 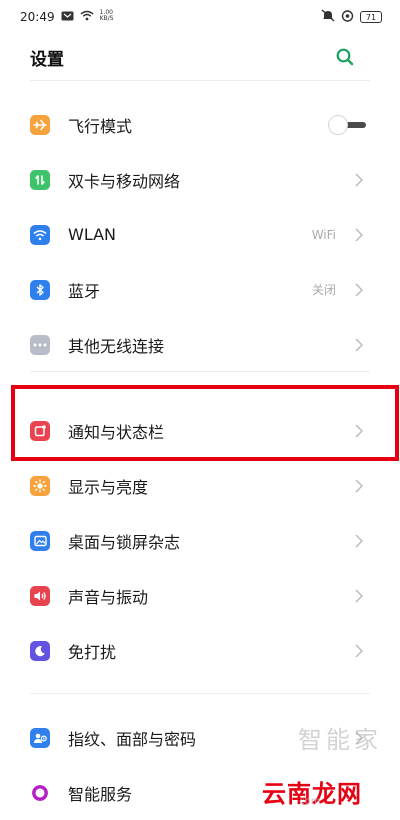 What do you see at coordinates (323, 290) in the screenshot?
I see `setting-value: 关闭` at bounding box center [323, 290].